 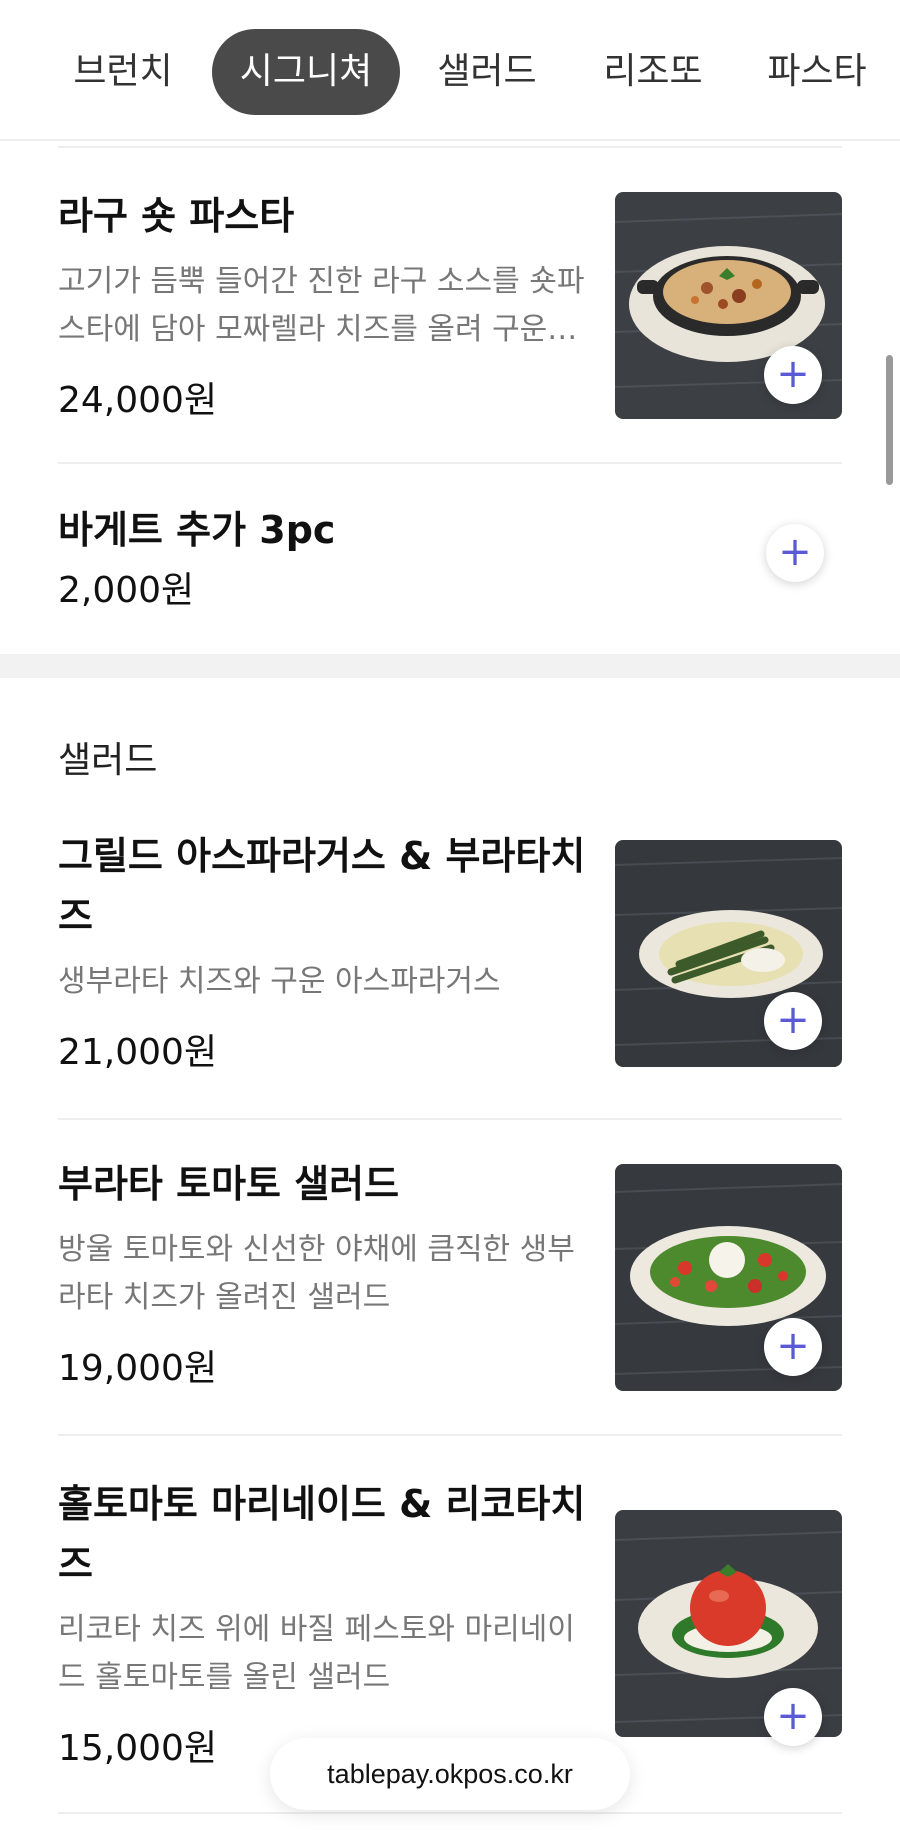 What do you see at coordinates (229, 1184) in the screenshot?
I see `item-name: 부라타 토마토 샐러드` at bounding box center [229, 1184].